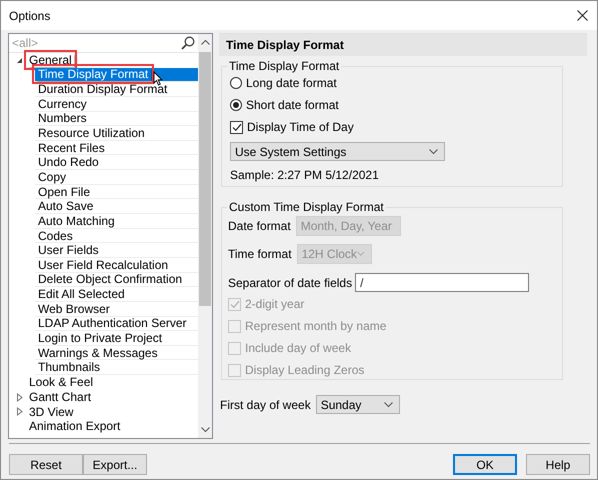 Image resolution: width=598 pixels, height=480 pixels. Describe the element at coordinates (284, 66) in the screenshot. I see `group-title: Time Display Format` at that location.